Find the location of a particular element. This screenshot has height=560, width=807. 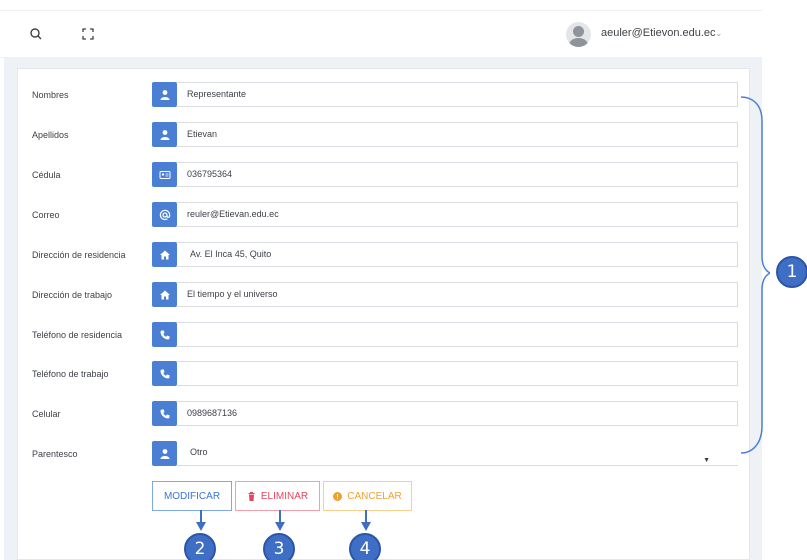

label-telefono-trabajo: Teléfono de trabajo is located at coordinates (70, 374).